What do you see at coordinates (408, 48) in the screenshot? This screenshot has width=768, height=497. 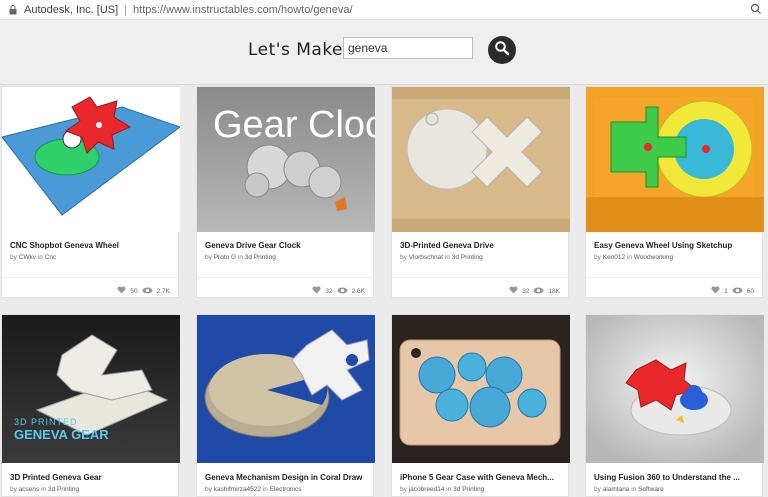 I see `search-input` at bounding box center [408, 48].